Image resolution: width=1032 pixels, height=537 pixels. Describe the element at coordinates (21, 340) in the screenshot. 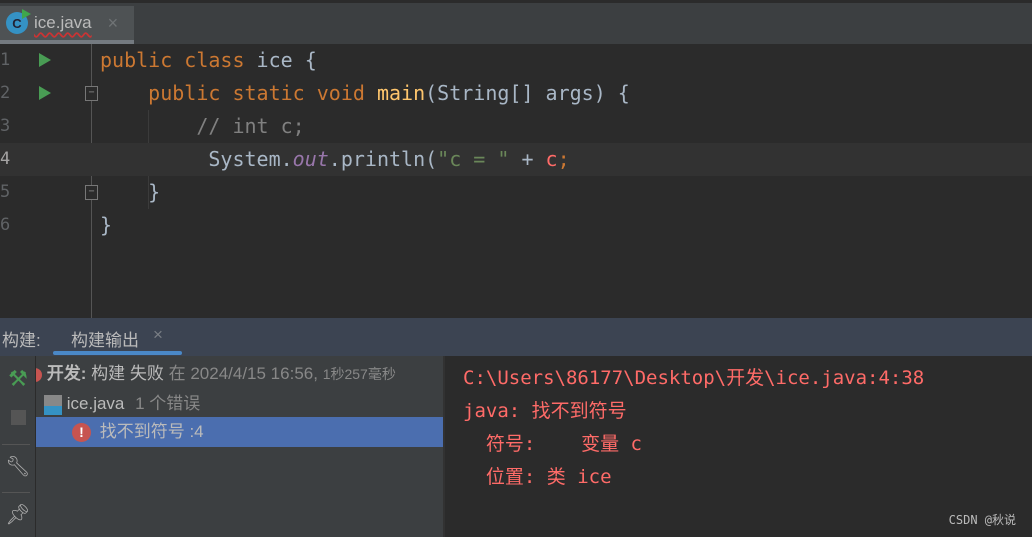

I see `build-panel-label: 构建:` at that location.